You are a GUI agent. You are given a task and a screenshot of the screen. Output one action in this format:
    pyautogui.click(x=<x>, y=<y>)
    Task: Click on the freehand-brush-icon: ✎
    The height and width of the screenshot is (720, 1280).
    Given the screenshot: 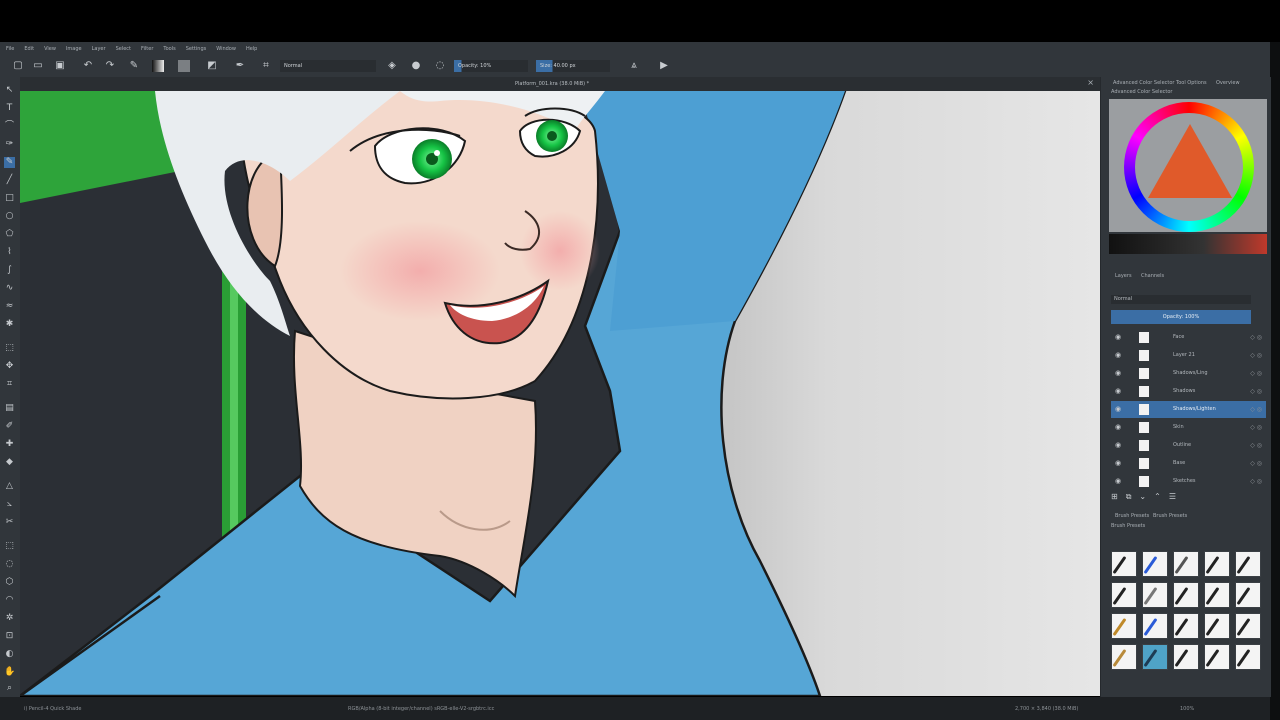 What is the action you would take?
    pyautogui.click(x=9, y=162)
    